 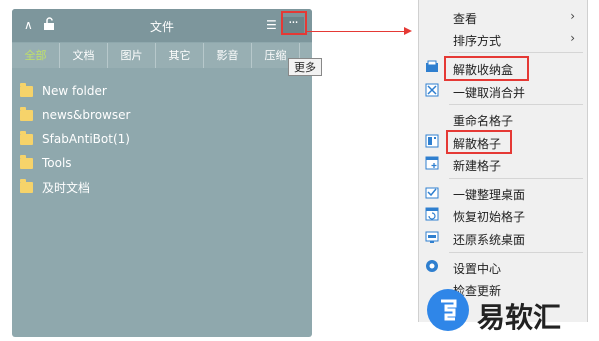 What do you see at coordinates (75, 115) in the screenshot?
I see `list-item: news&browser` at bounding box center [75, 115].